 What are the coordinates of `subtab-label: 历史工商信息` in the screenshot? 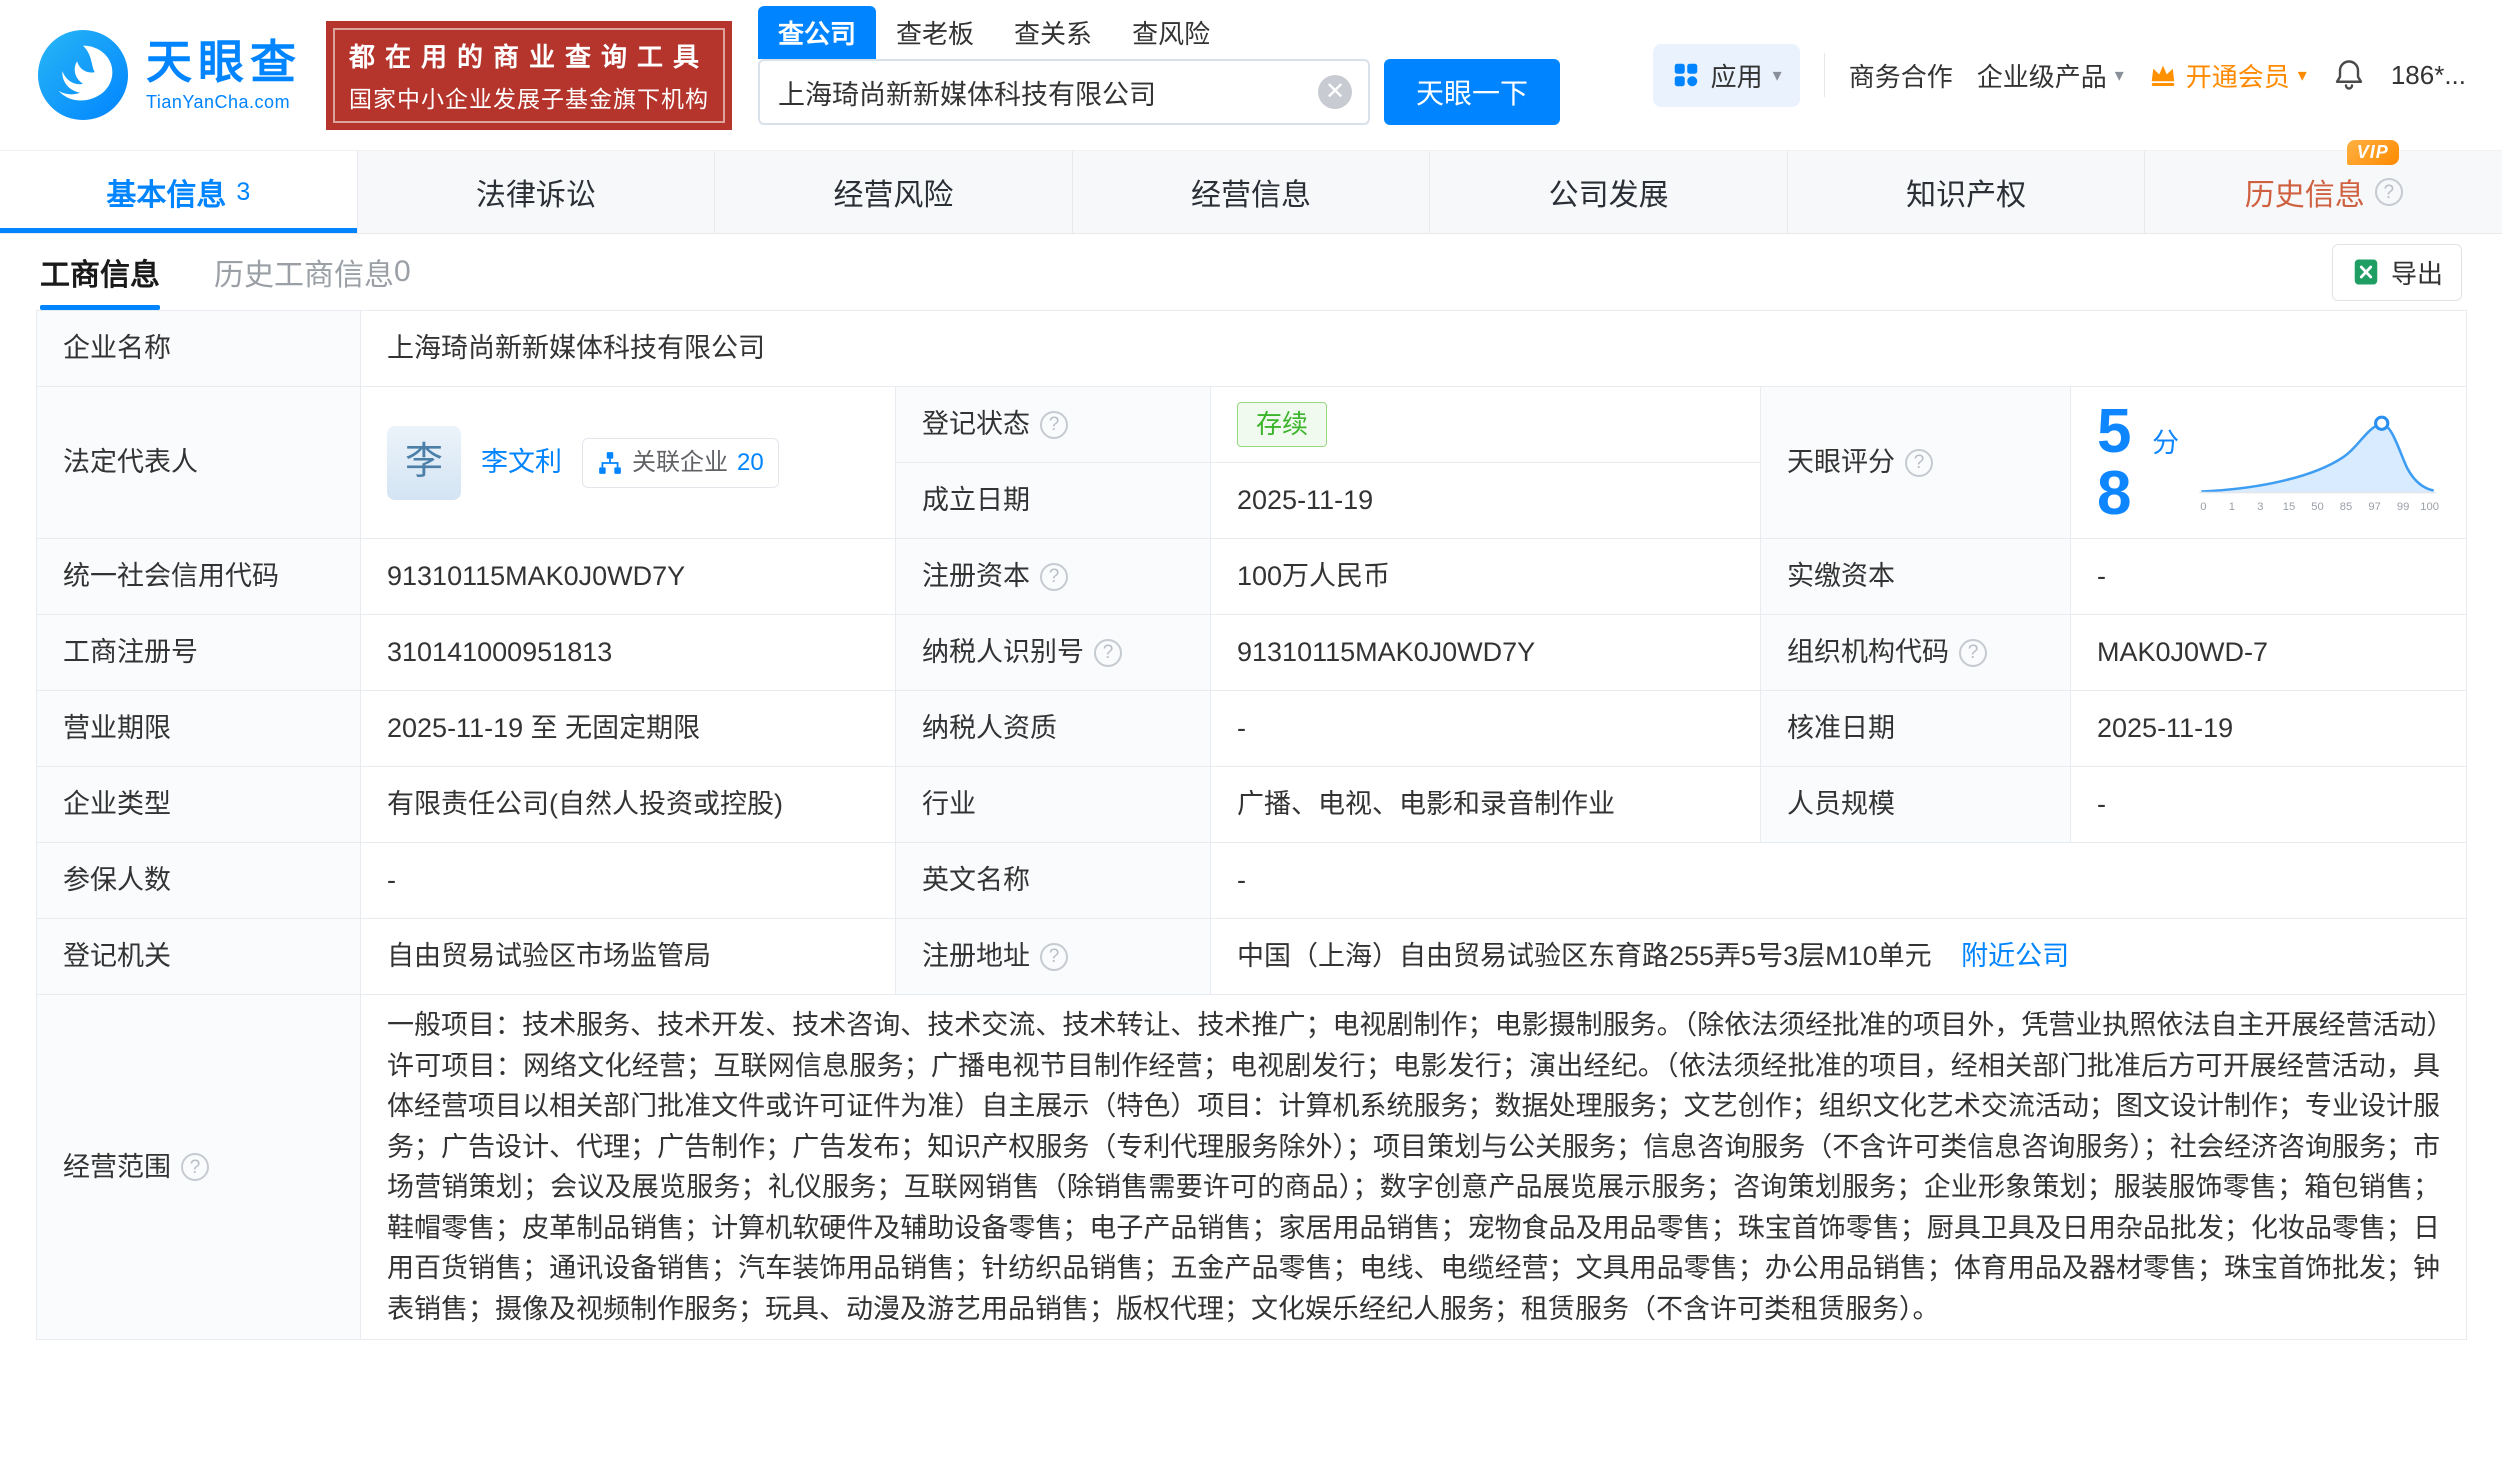 It's located at (304, 275).